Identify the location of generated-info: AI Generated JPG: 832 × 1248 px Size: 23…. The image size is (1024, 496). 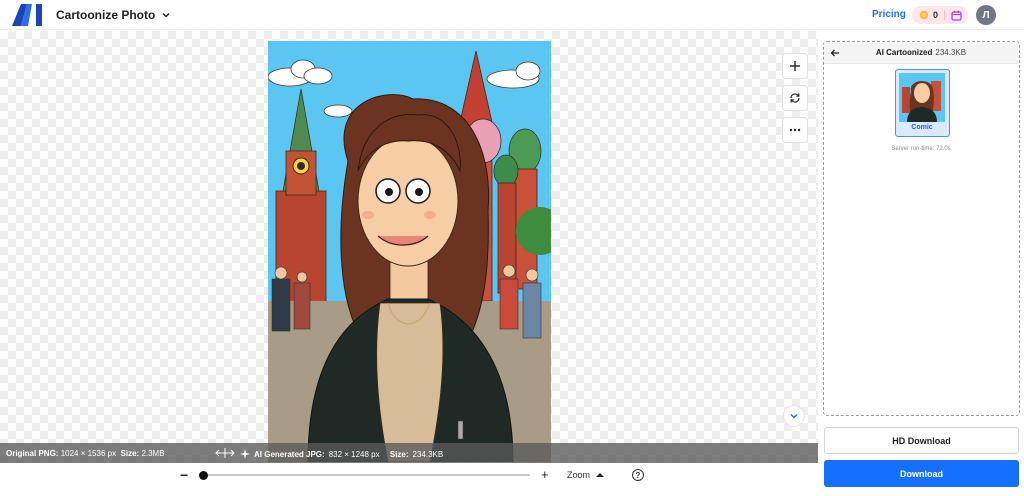
(341, 454).